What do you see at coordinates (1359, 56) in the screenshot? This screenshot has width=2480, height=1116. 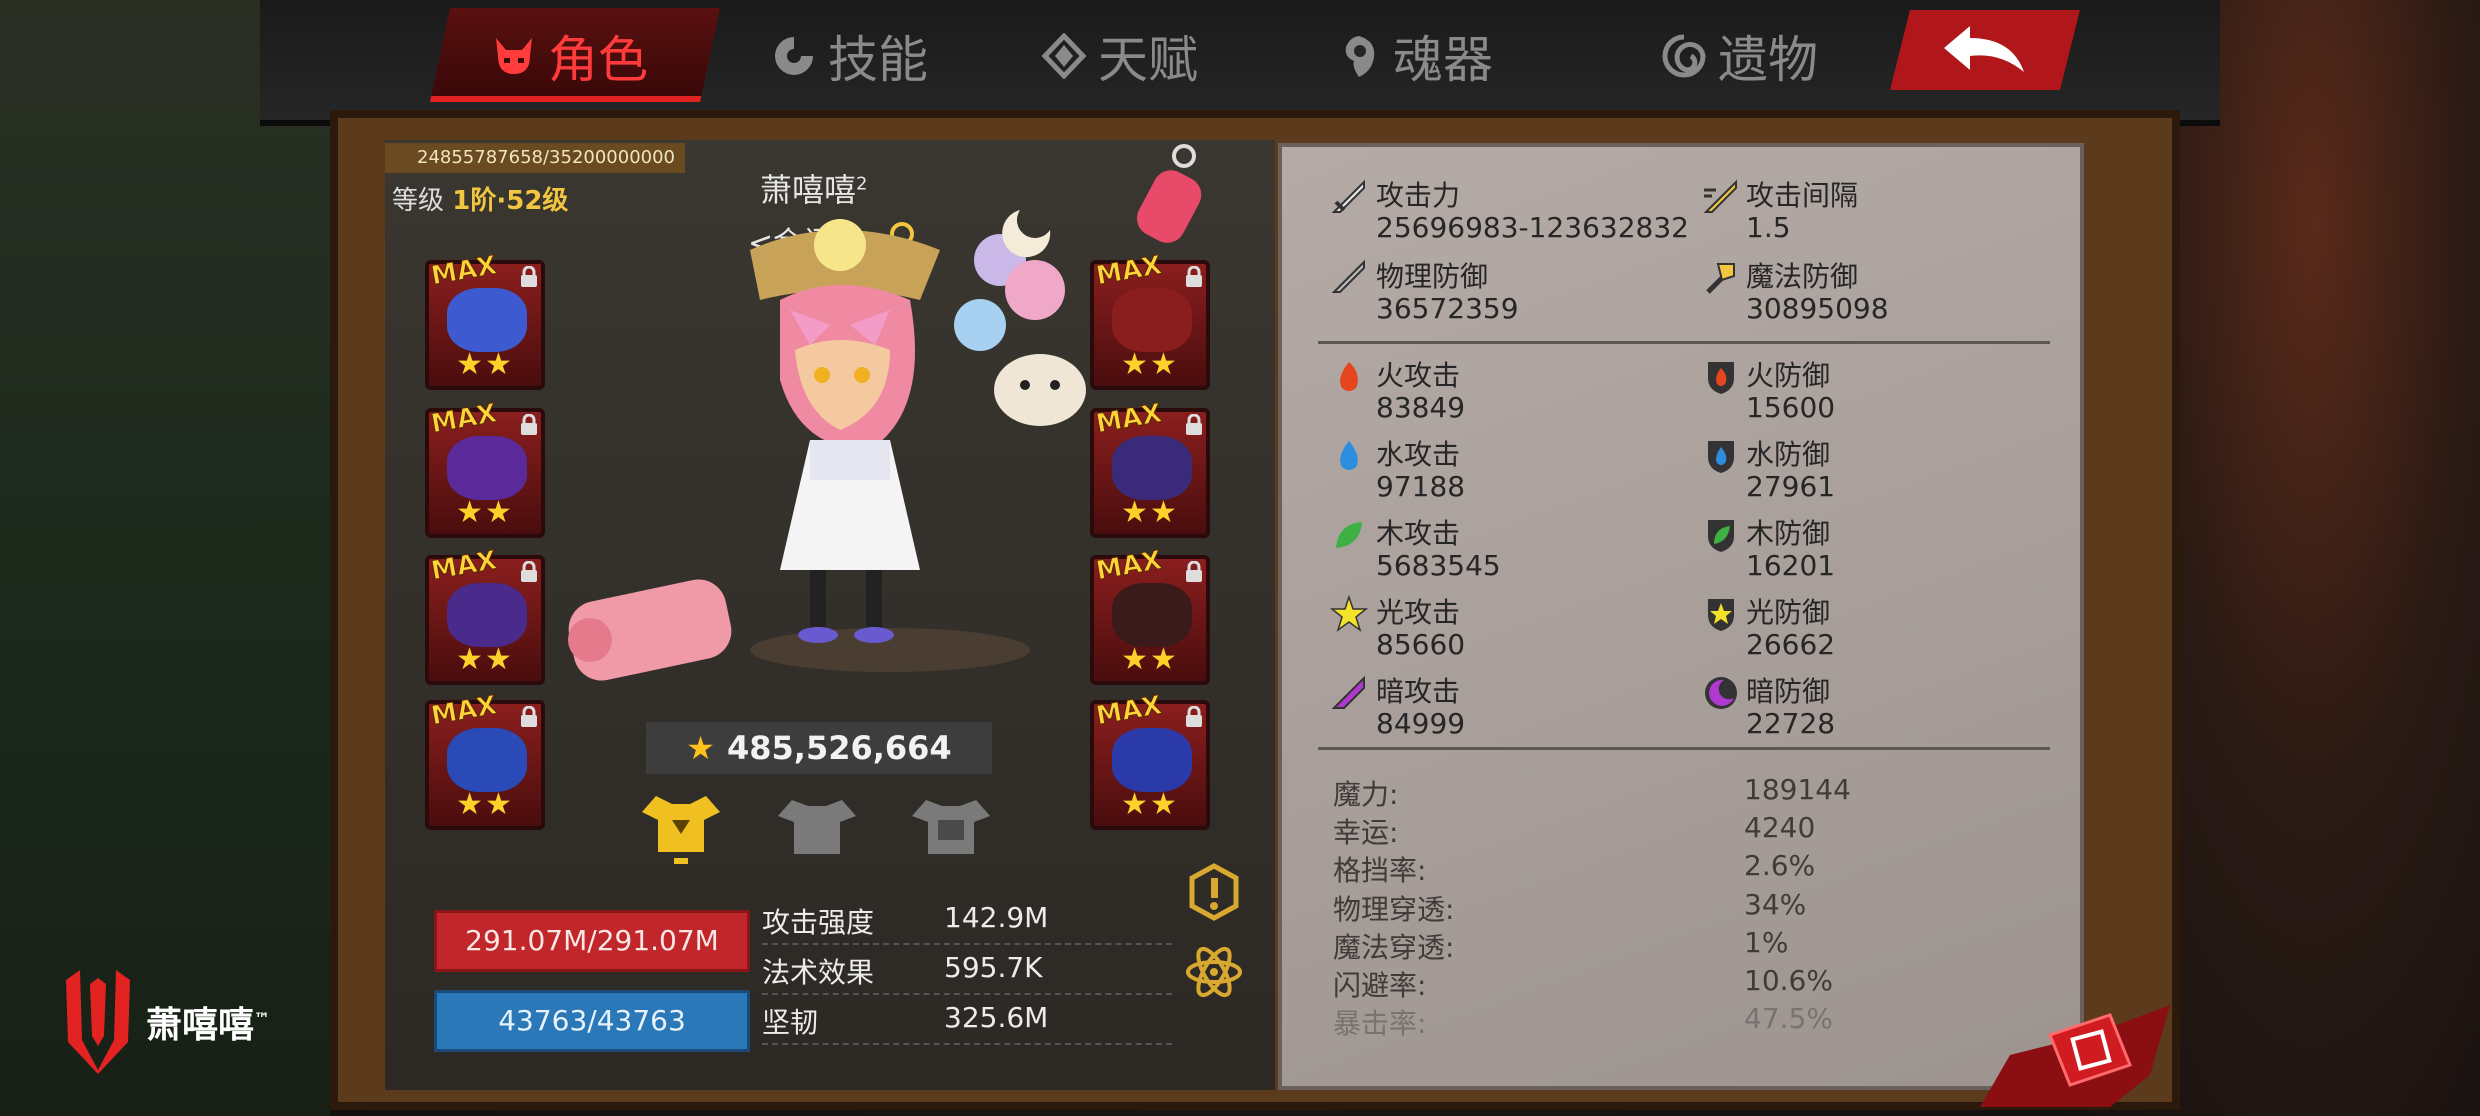 I see `soul-vessel-icon` at bounding box center [1359, 56].